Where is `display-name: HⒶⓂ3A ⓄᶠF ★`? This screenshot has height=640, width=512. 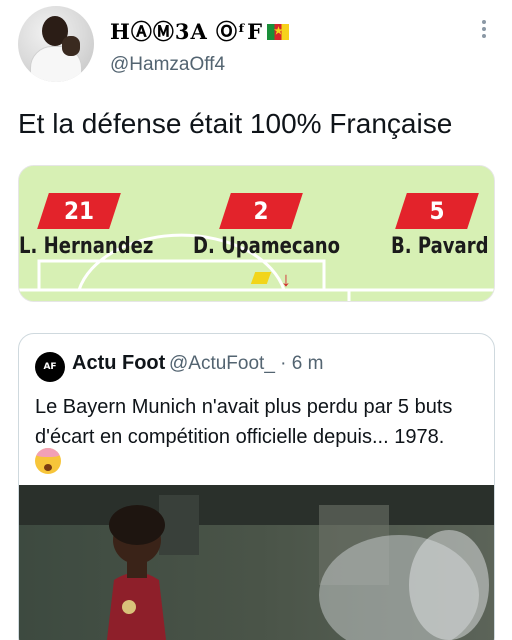 display-name: HⒶⓂ3A ⓄᶠF ★ is located at coordinates (200, 31).